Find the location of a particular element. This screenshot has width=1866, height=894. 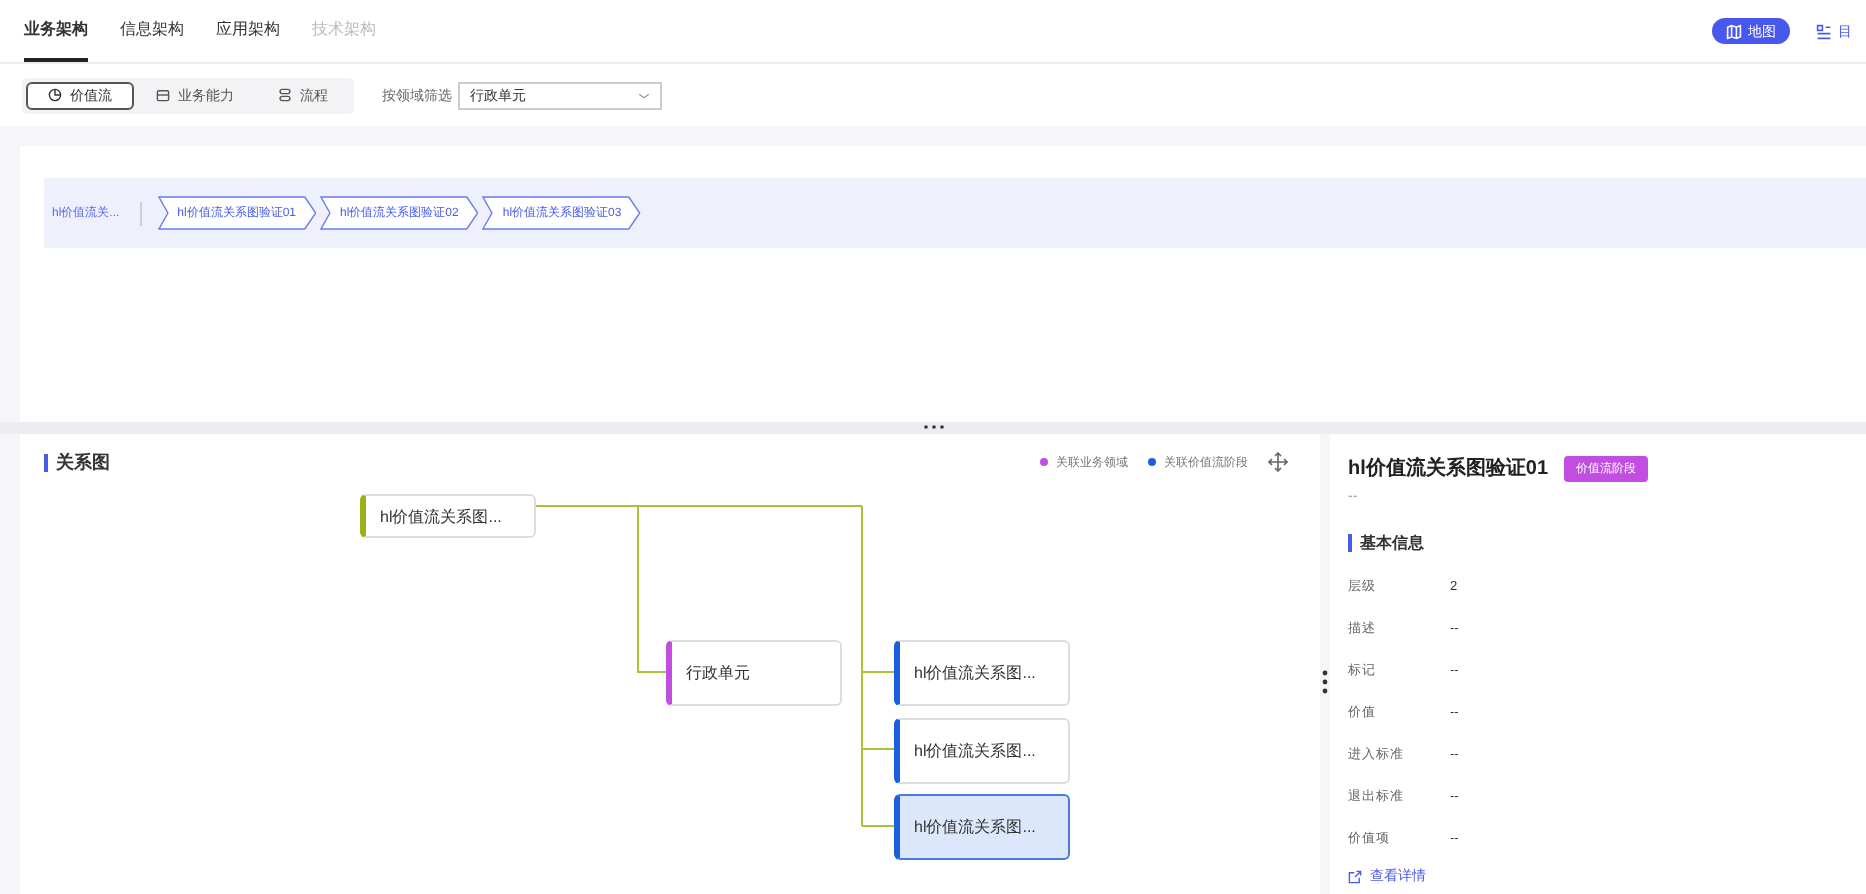

move-icon is located at coordinates (1278, 462).